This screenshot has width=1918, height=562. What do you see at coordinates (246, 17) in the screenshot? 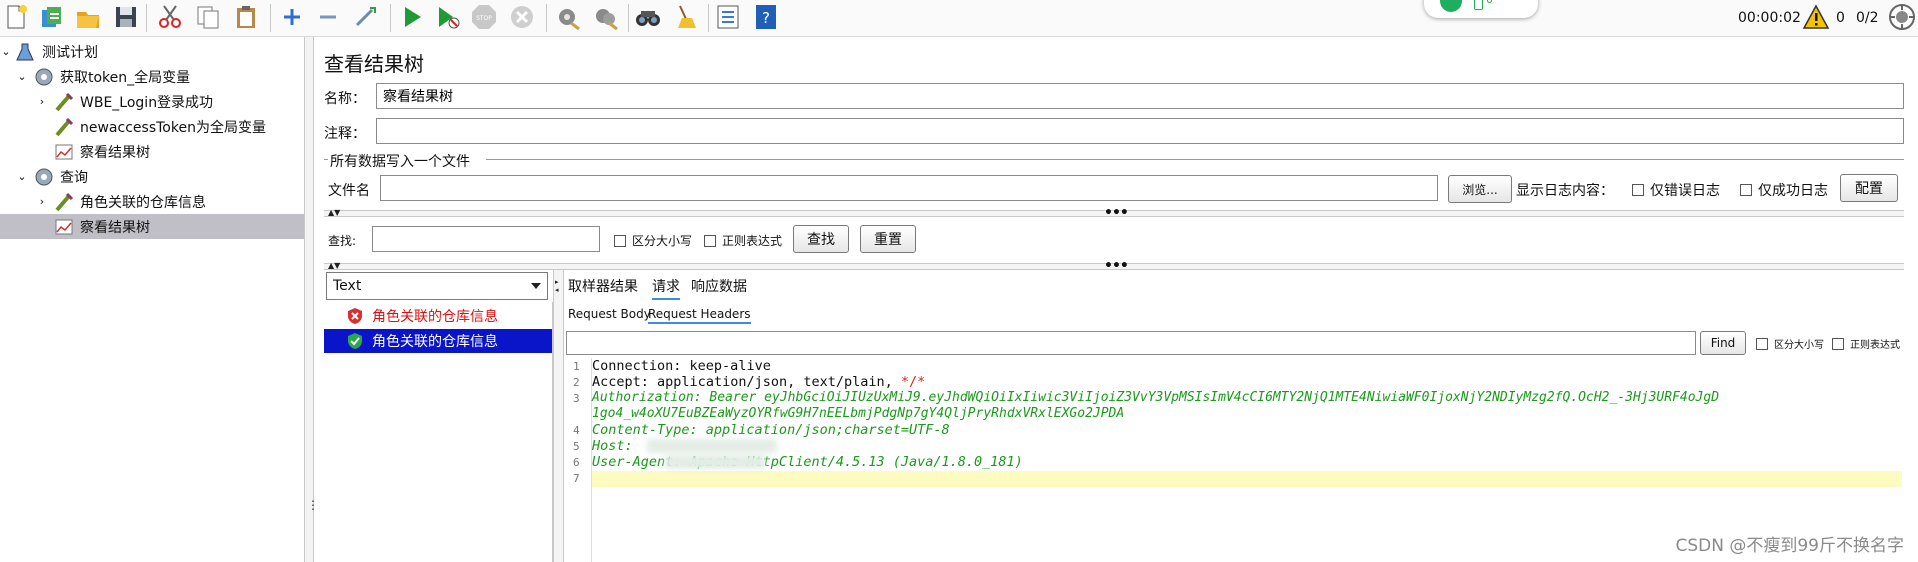
I see `paste-icon` at bounding box center [246, 17].